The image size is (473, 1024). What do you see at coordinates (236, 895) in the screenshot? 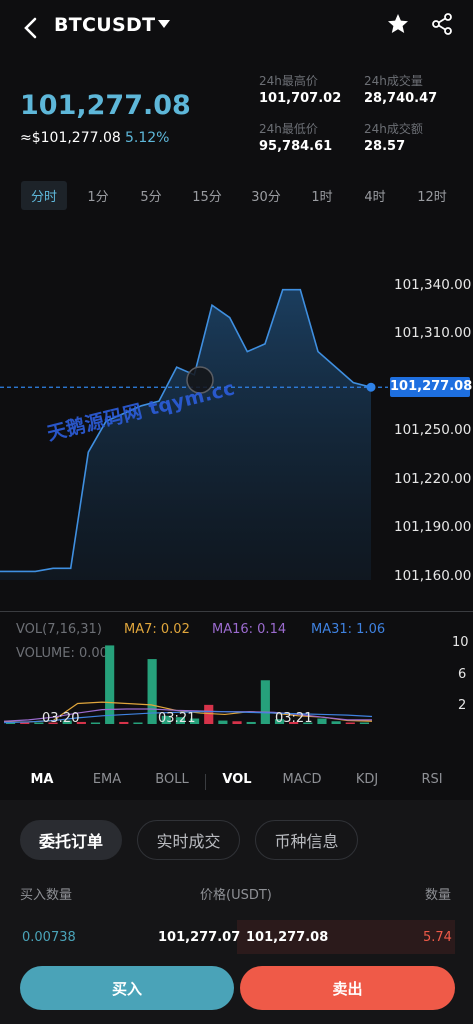
I see `col-price: 价格(USDT)` at bounding box center [236, 895].